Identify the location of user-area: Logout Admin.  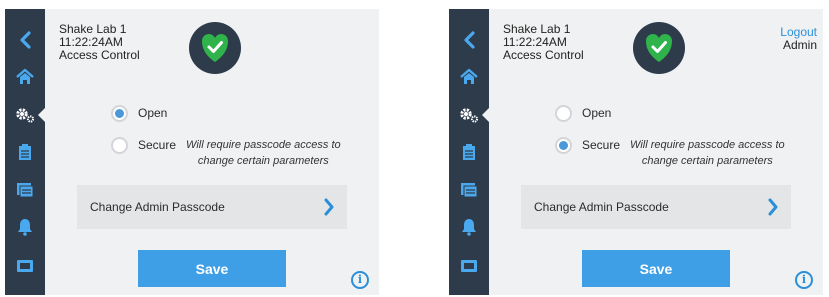
(798, 39).